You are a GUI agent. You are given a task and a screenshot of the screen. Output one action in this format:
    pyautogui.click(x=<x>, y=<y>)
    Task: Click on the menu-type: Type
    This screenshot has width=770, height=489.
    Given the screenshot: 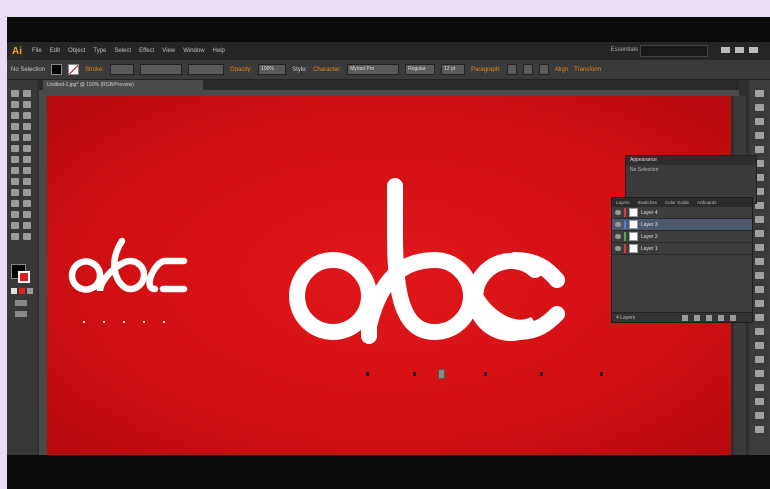 What is the action you would take?
    pyautogui.click(x=99, y=51)
    